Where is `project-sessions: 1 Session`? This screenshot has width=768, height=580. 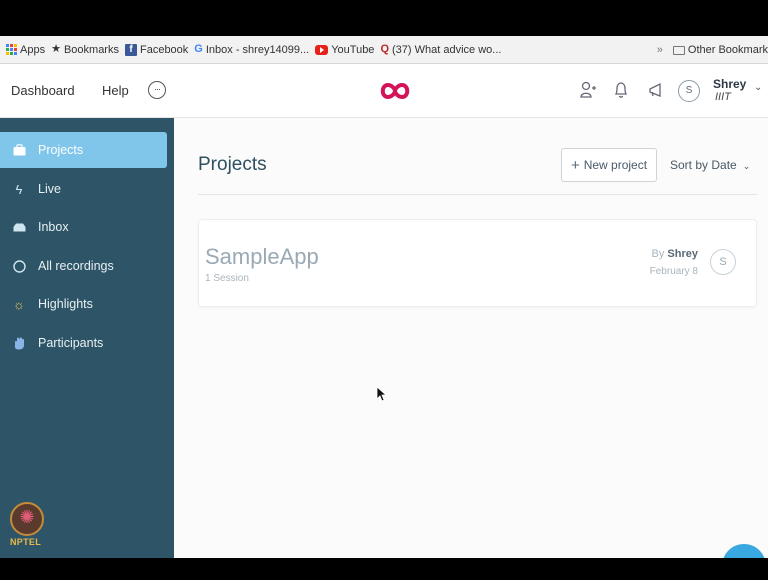 project-sessions: 1 Session is located at coordinates (227, 278).